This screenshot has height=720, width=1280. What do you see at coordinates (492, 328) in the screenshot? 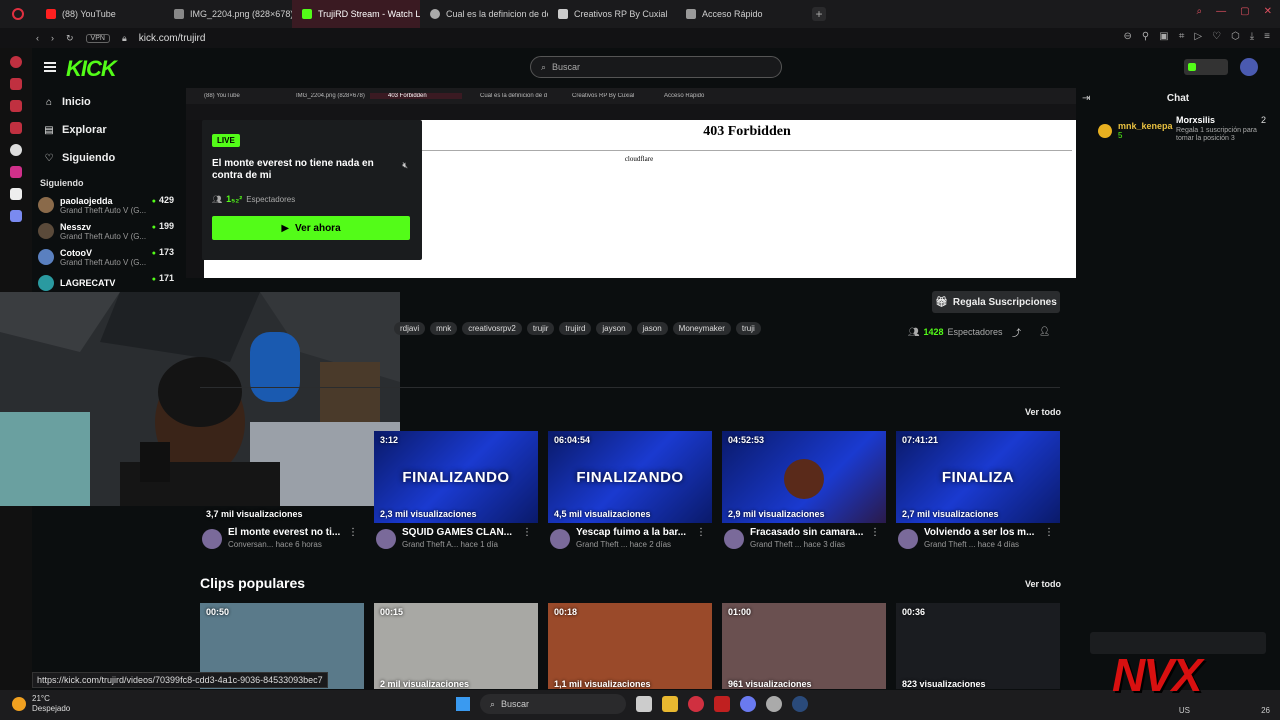
I see `tag: creativosrpv2` at bounding box center [492, 328].